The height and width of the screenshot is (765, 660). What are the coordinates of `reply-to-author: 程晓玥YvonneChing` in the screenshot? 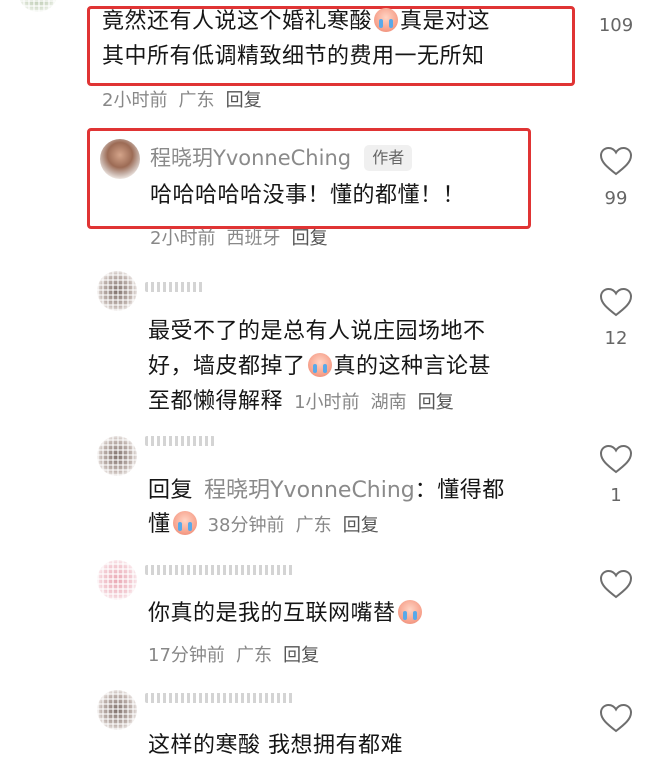 It's located at (309, 490).